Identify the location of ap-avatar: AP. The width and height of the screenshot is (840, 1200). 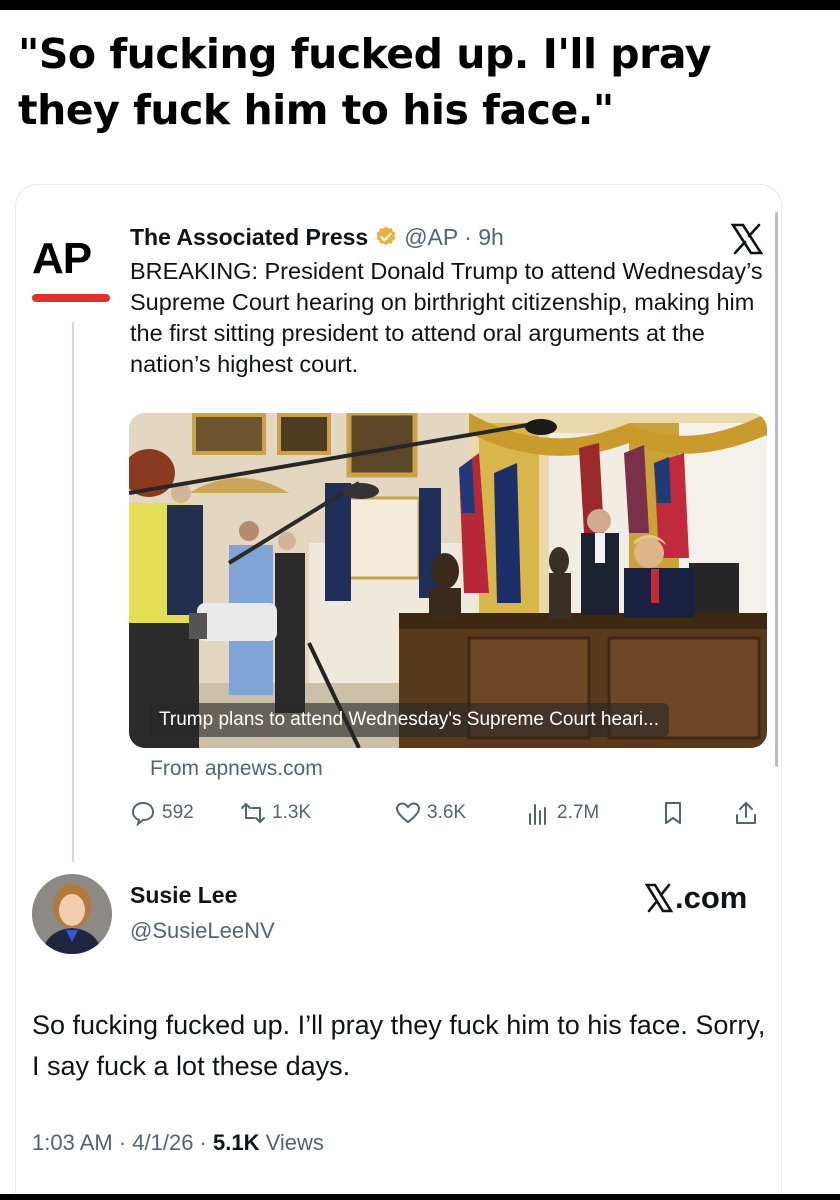
(71, 270).